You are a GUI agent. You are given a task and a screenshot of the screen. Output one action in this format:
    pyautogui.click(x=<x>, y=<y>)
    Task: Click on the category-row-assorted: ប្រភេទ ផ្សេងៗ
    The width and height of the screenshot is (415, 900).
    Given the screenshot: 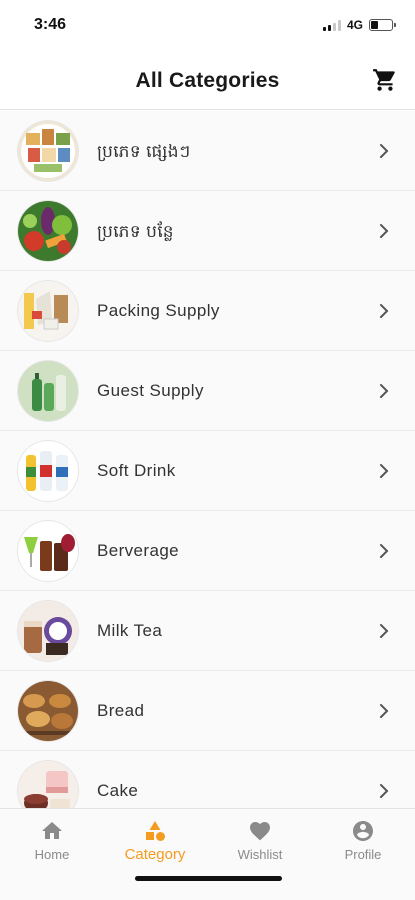 What is the action you would take?
    pyautogui.click(x=207, y=151)
    